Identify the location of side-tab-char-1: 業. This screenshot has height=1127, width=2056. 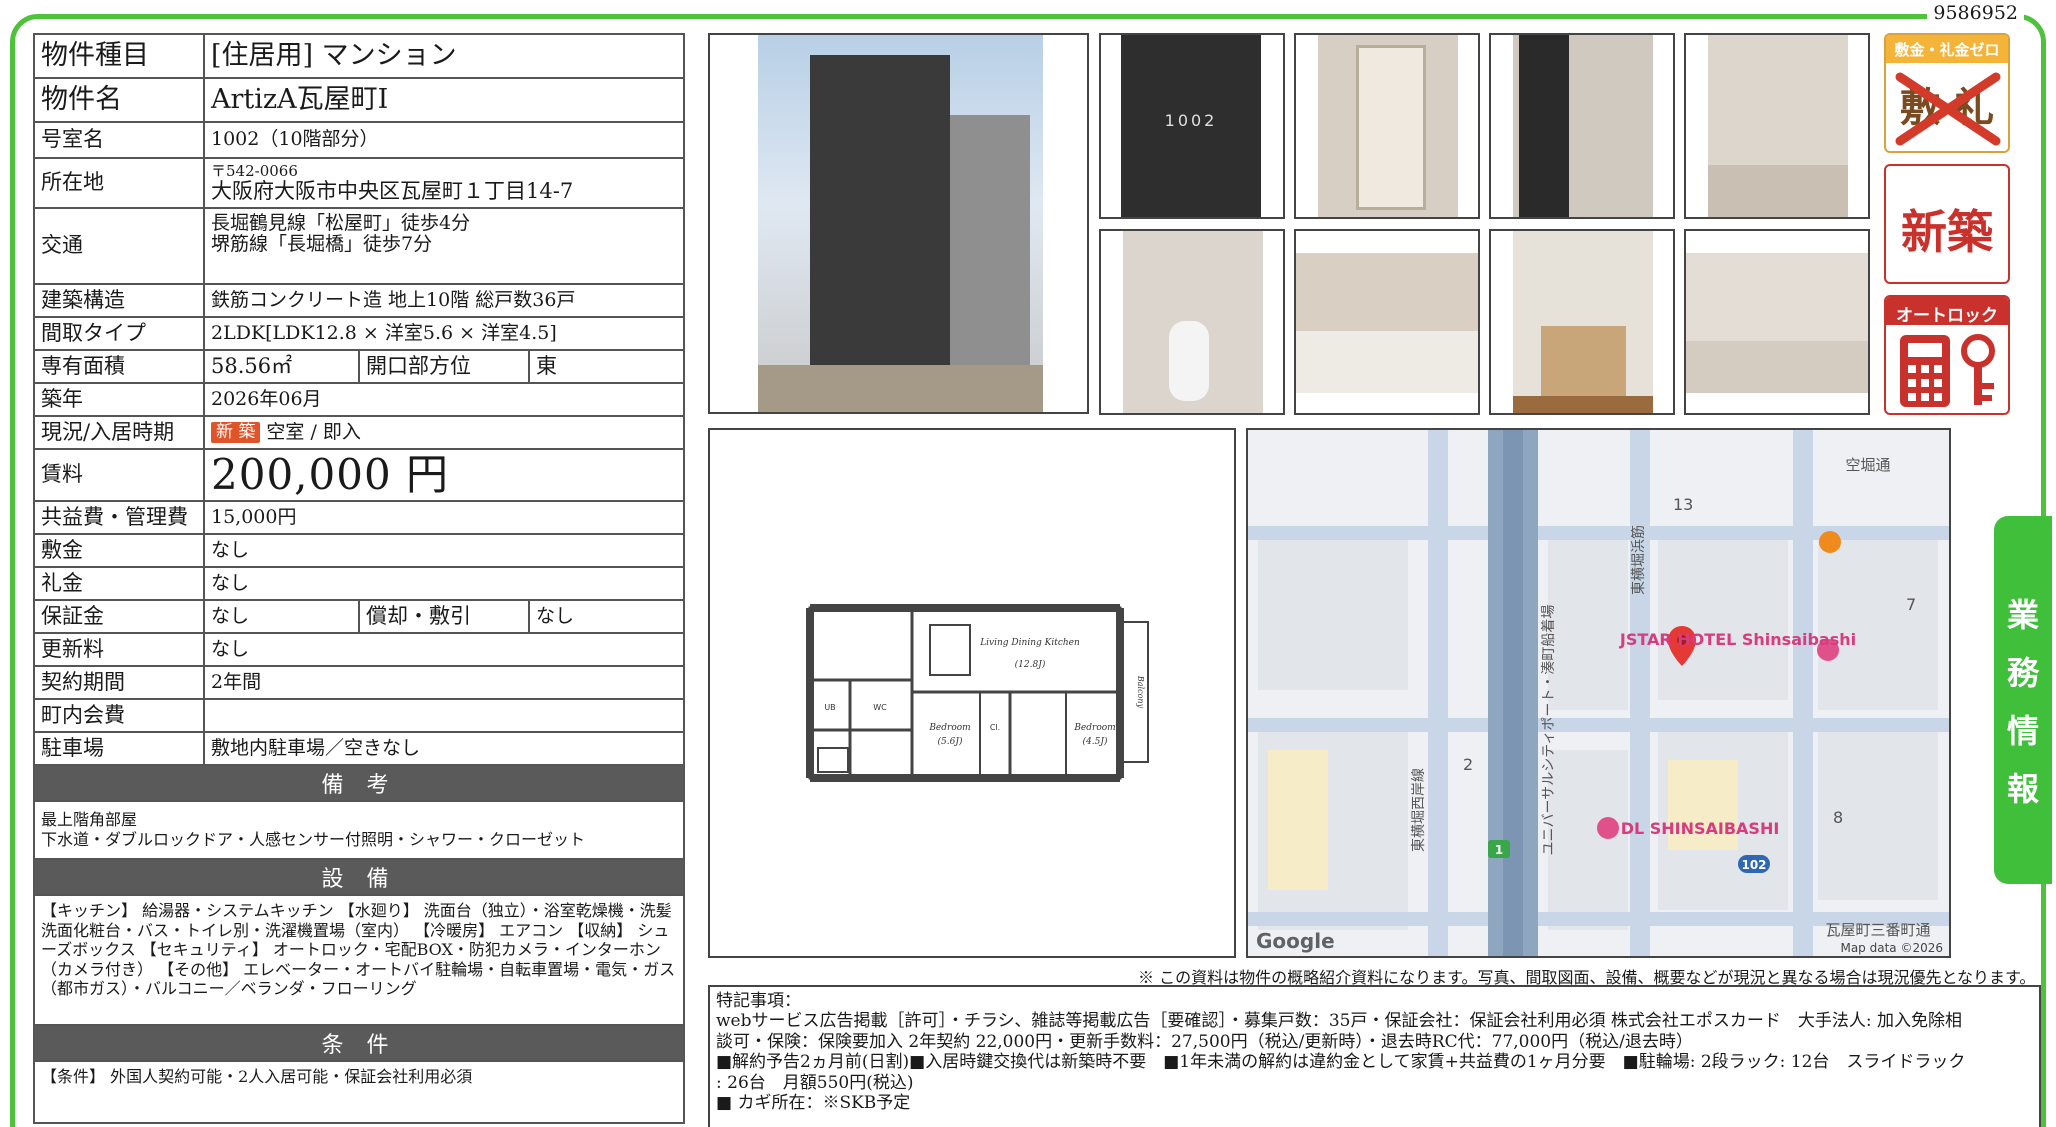
(2022, 615).